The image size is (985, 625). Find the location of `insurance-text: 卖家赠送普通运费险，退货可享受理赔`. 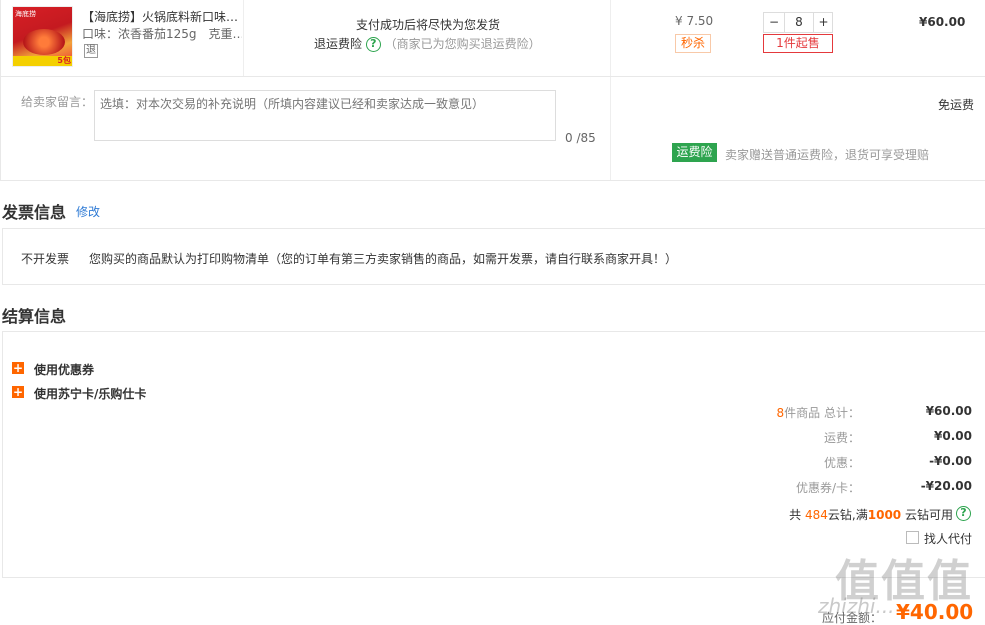

insurance-text: 卖家赠送普通运费险，退货可享受理赔 is located at coordinates (827, 155).